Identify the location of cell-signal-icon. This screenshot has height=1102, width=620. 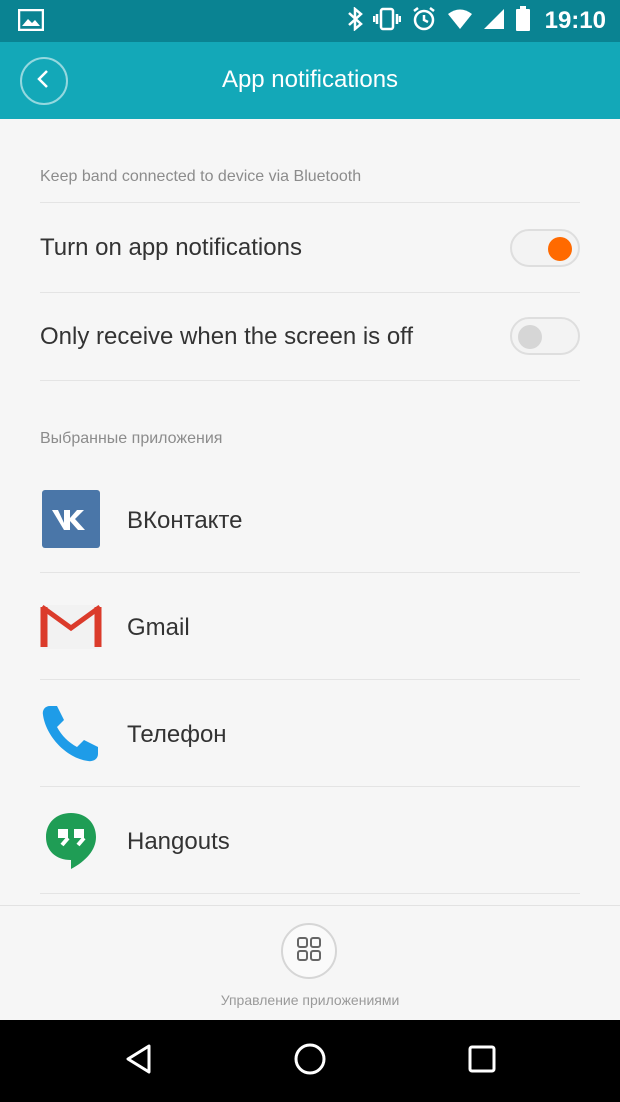
(494, 21).